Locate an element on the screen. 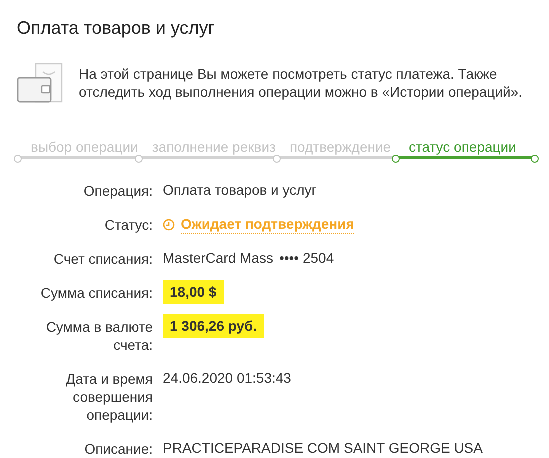  page-title: Оплата товаров и услуг is located at coordinates (116, 28).